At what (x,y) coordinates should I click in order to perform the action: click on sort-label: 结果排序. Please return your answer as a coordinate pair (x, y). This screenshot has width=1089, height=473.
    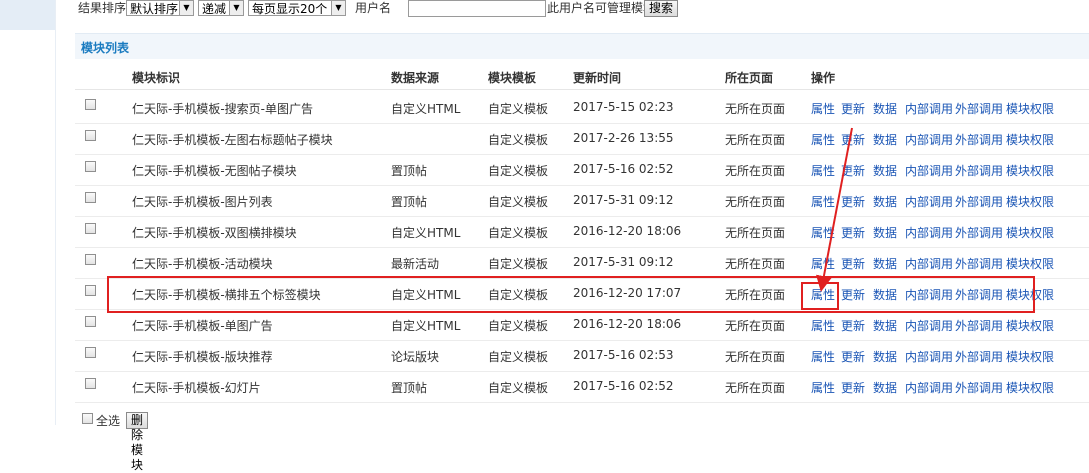
    Looking at the image, I should click on (102, 8).